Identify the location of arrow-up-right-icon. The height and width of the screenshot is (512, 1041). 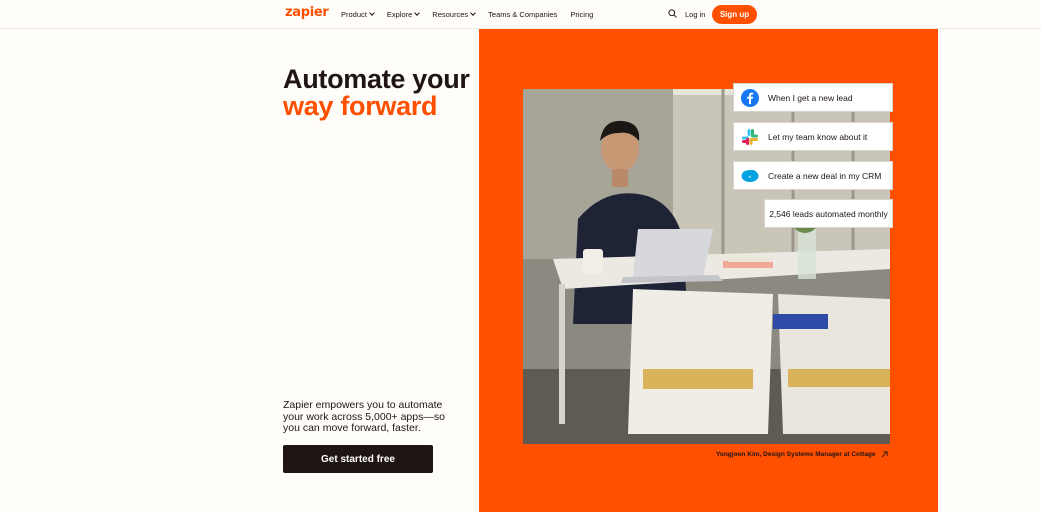
(884, 454).